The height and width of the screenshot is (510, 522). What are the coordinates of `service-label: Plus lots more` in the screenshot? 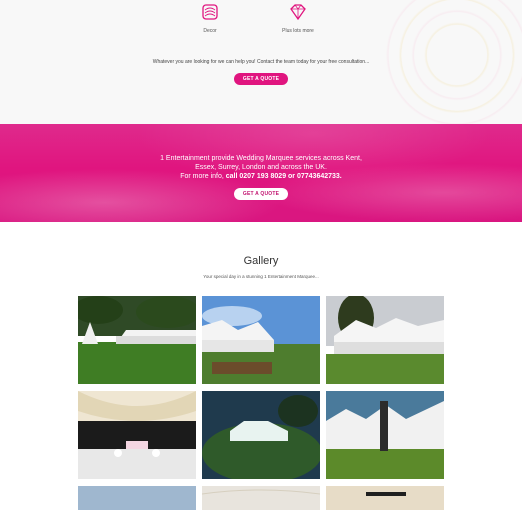 It's located at (298, 31).